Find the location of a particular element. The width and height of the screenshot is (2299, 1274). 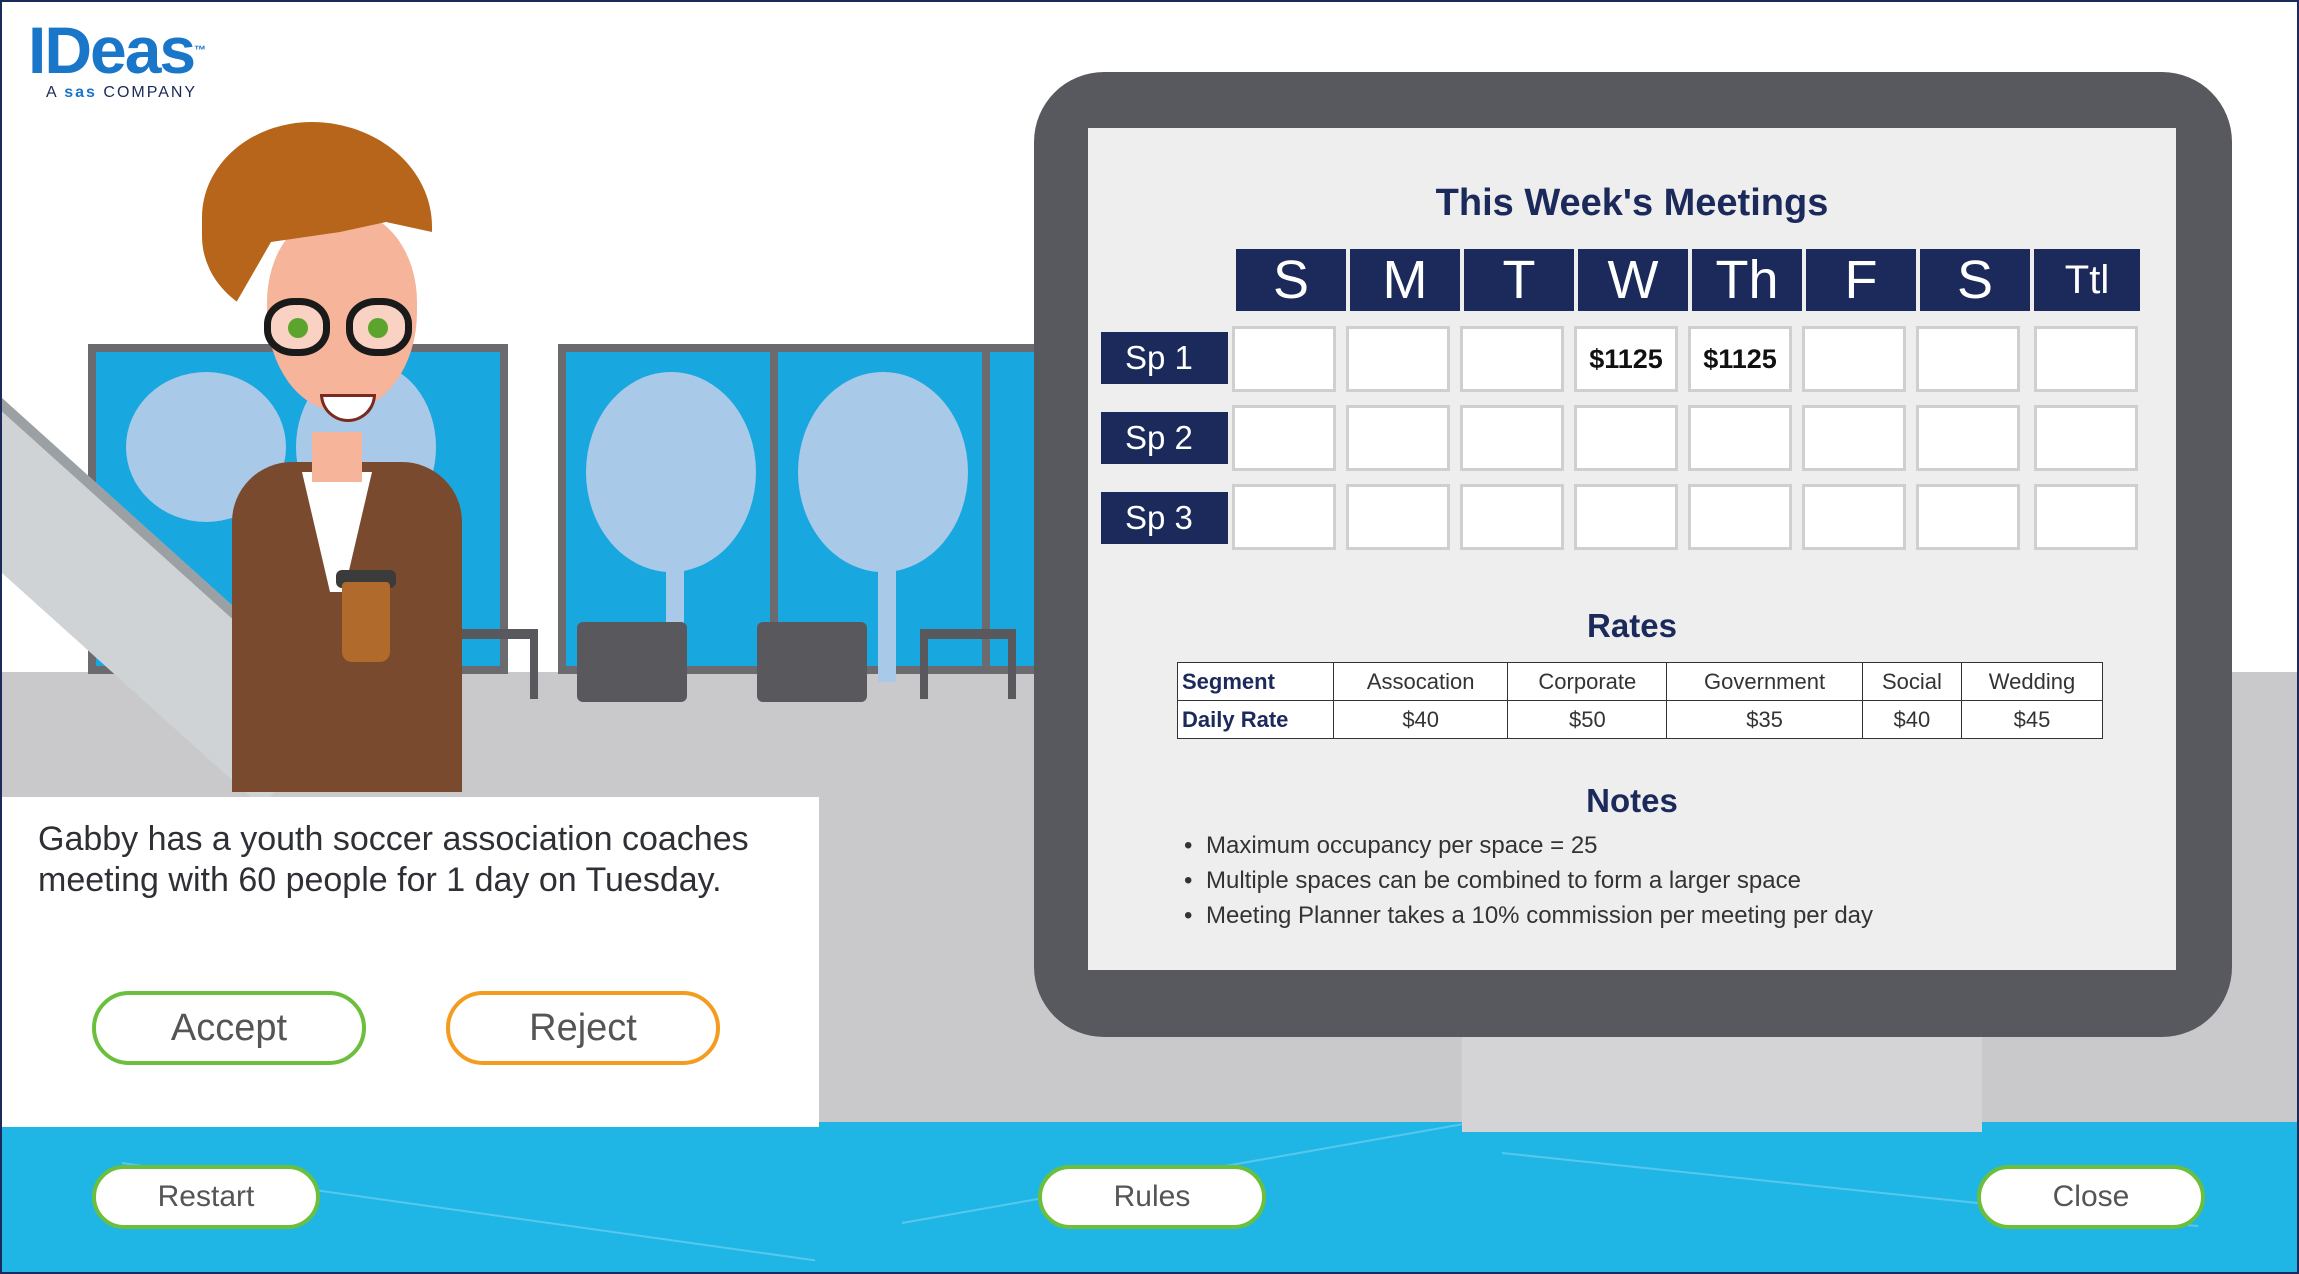

rules-button: Rules is located at coordinates (1152, 1197).